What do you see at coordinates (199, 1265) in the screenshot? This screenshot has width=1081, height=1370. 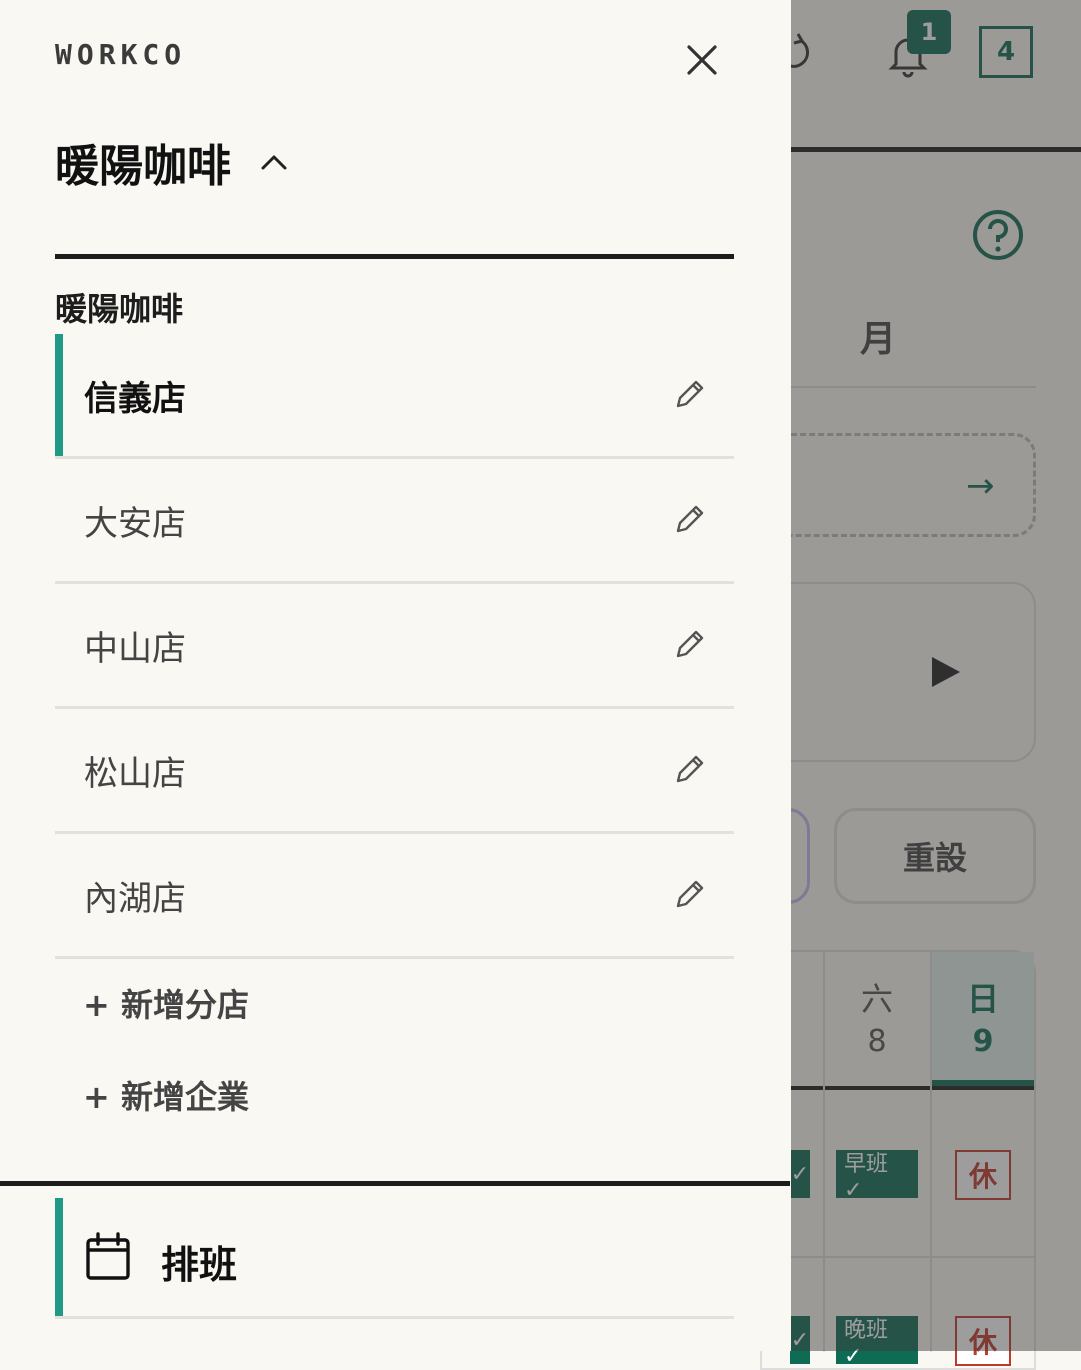 I see `nav-item-label: 排班` at bounding box center [199, 1265].